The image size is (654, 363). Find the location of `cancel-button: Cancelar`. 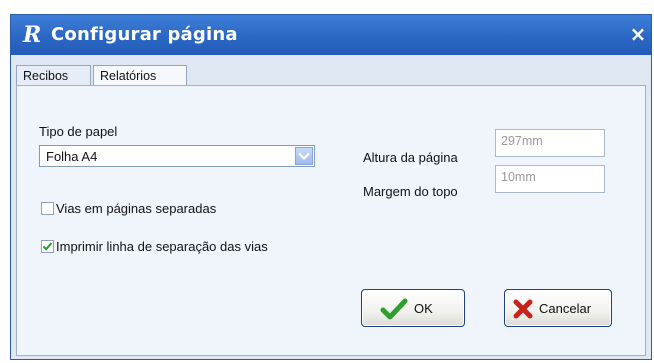

cancel-button: Cancelar is located at coordinates (558, 308).